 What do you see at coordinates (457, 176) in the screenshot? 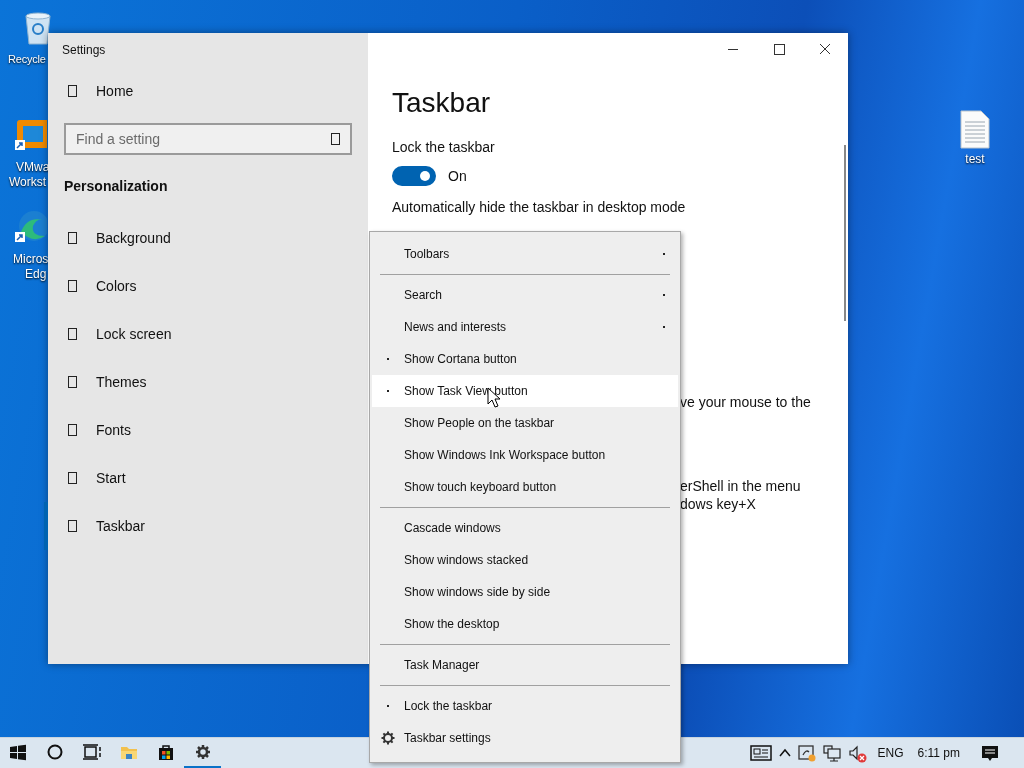
I see `toggle-state-text: On` at bounding box center [457, 176].